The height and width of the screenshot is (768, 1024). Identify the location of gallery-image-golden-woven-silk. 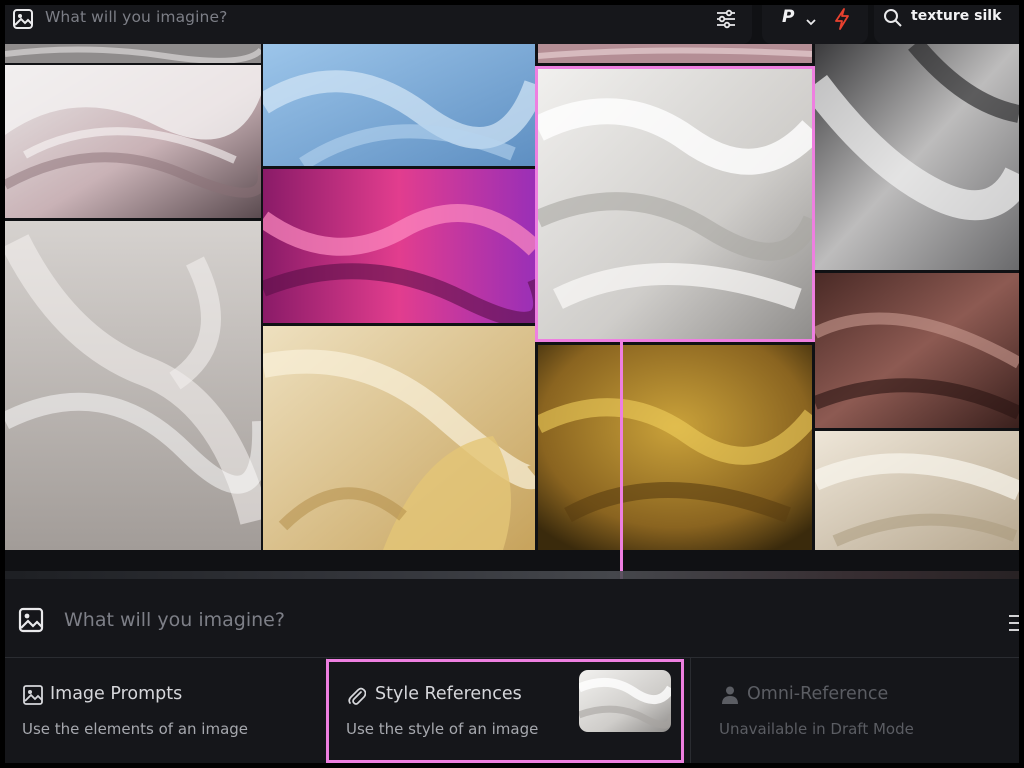
(675, 447).